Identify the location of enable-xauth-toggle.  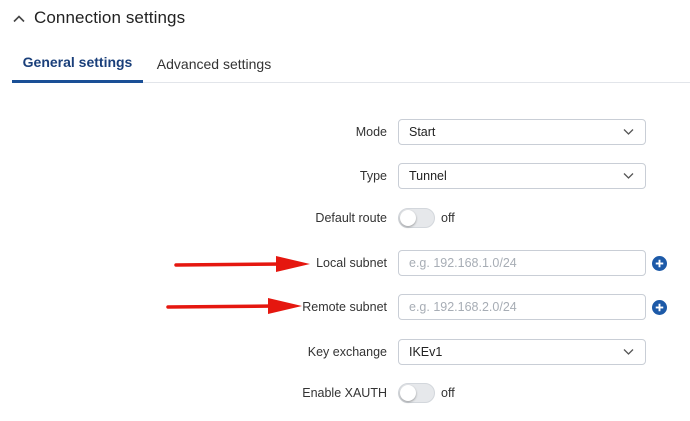
(416, 393).